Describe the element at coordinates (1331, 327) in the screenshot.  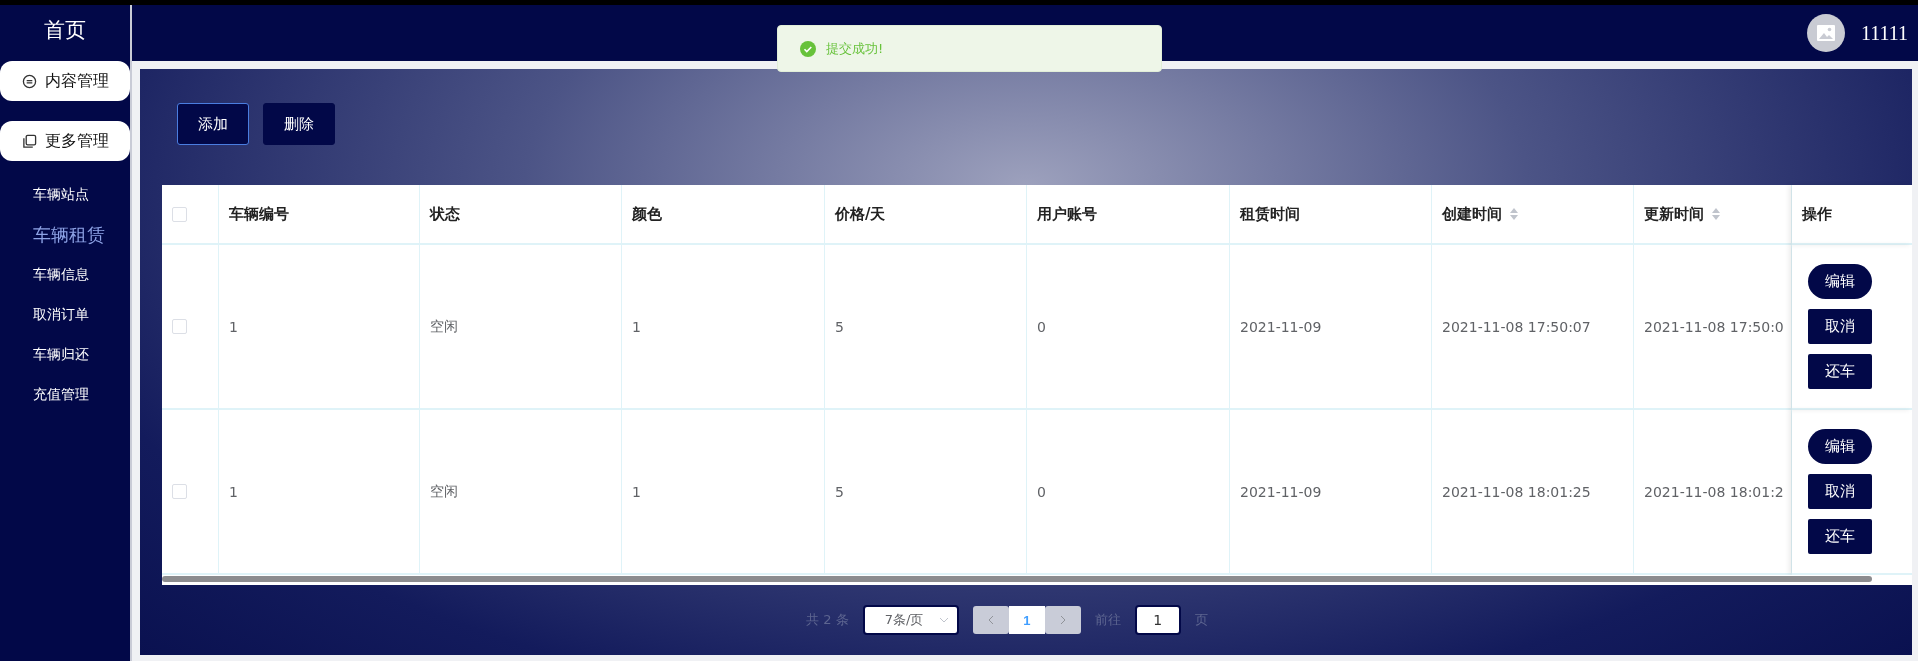
I see `table-cell: 2021-11-09` at that location.